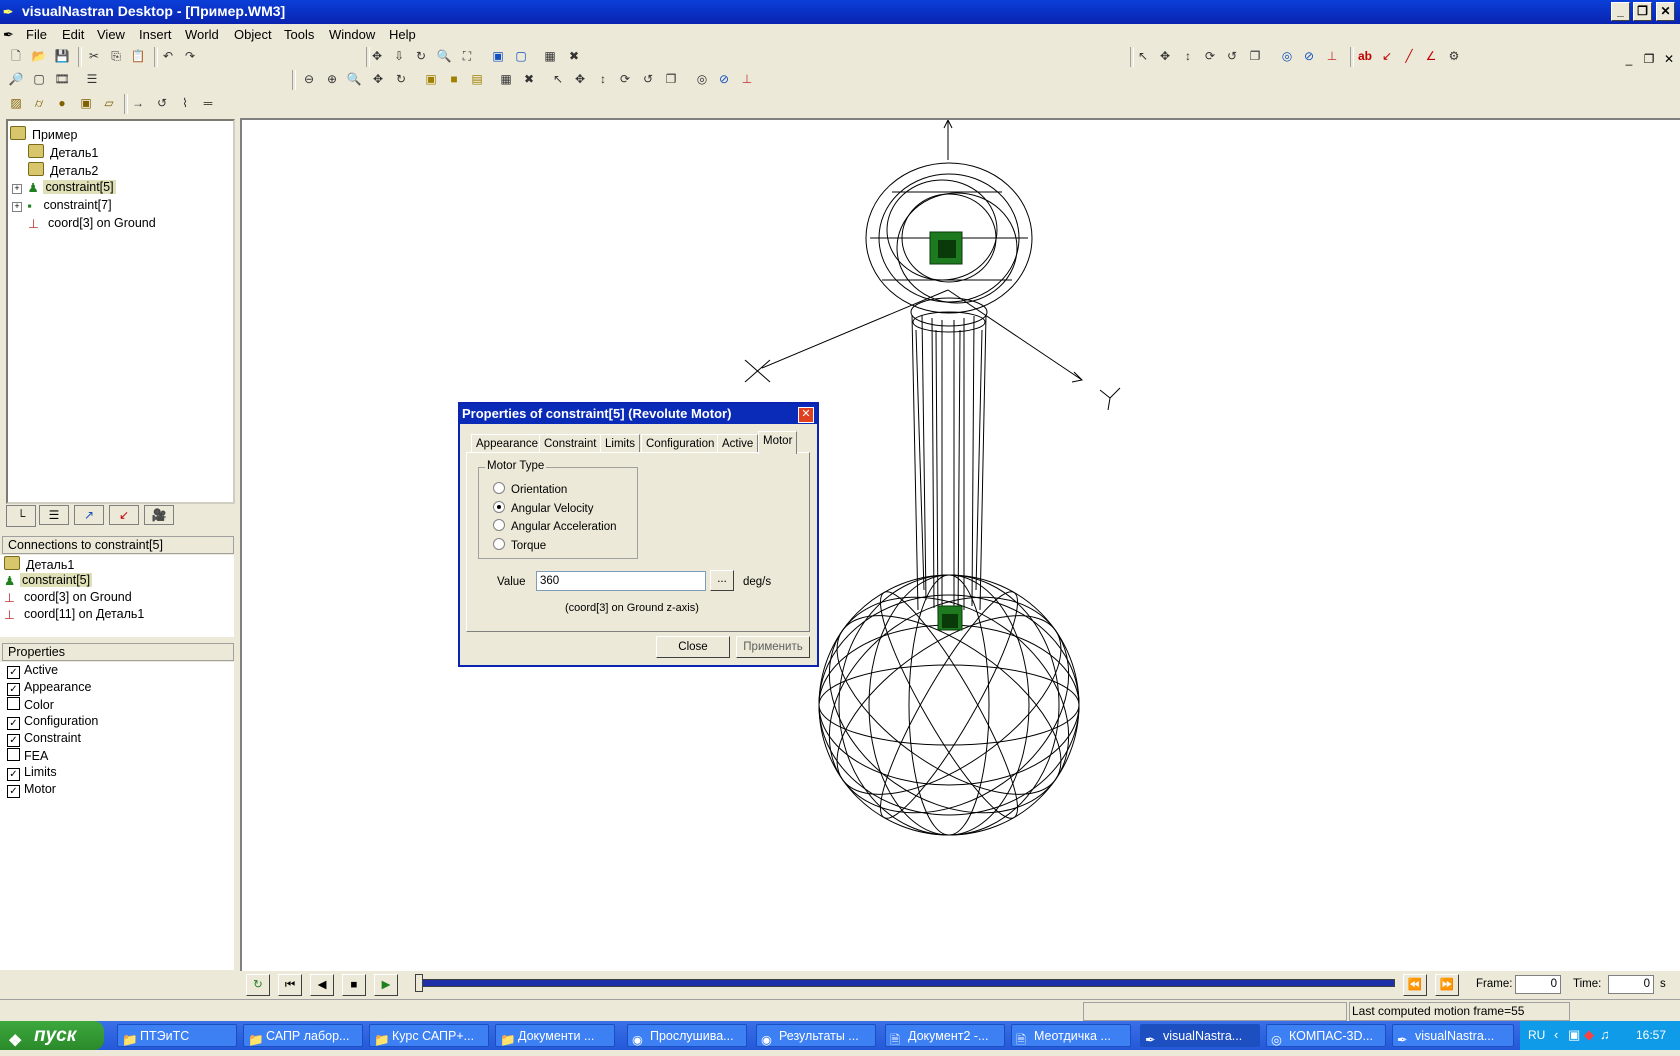  Describe the element at coordinates (693, 647) in the screenshot. I see `close-dialog-button: Close` at that location.